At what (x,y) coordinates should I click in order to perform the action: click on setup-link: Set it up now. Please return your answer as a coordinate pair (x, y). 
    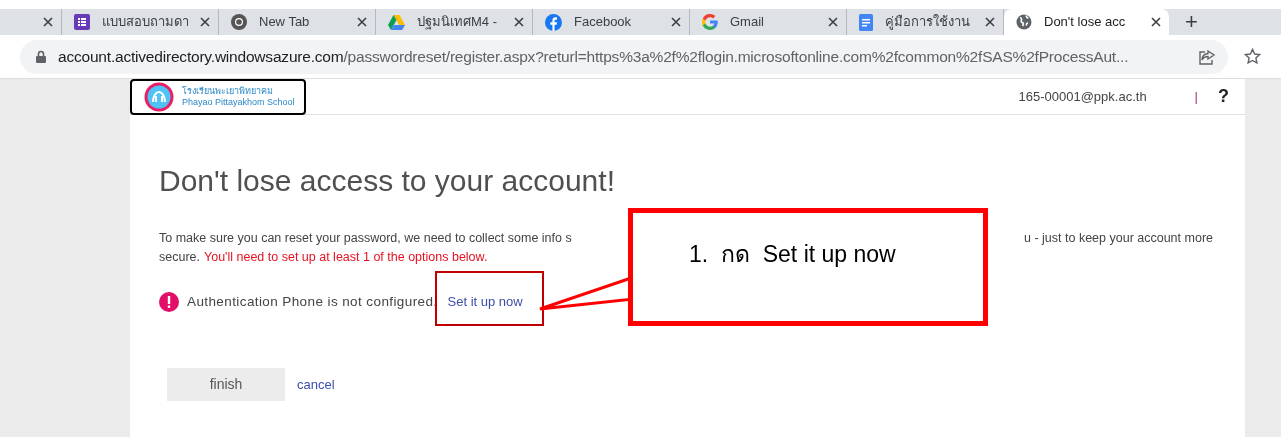
    Looking at the image, I should click on (485, 302).